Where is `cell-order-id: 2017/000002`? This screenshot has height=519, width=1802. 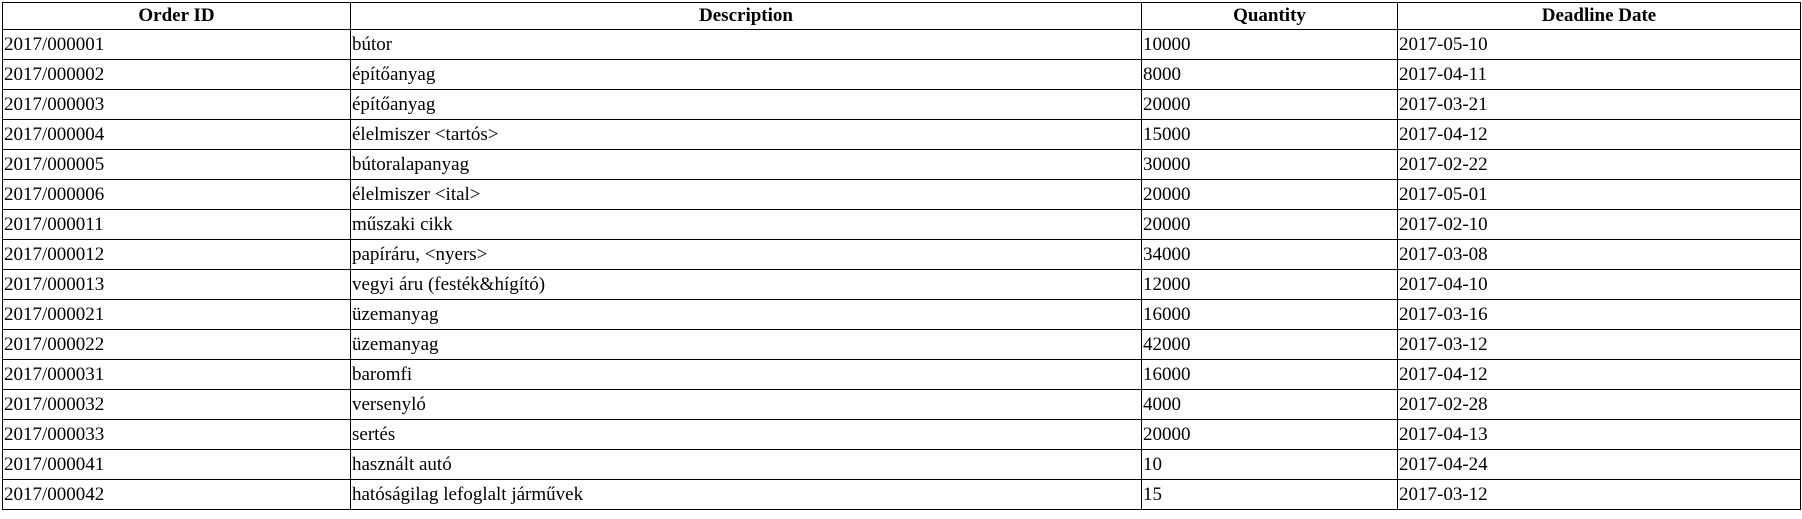 cell-order-id: 2017/000002 is located at coordinates (176, 74).